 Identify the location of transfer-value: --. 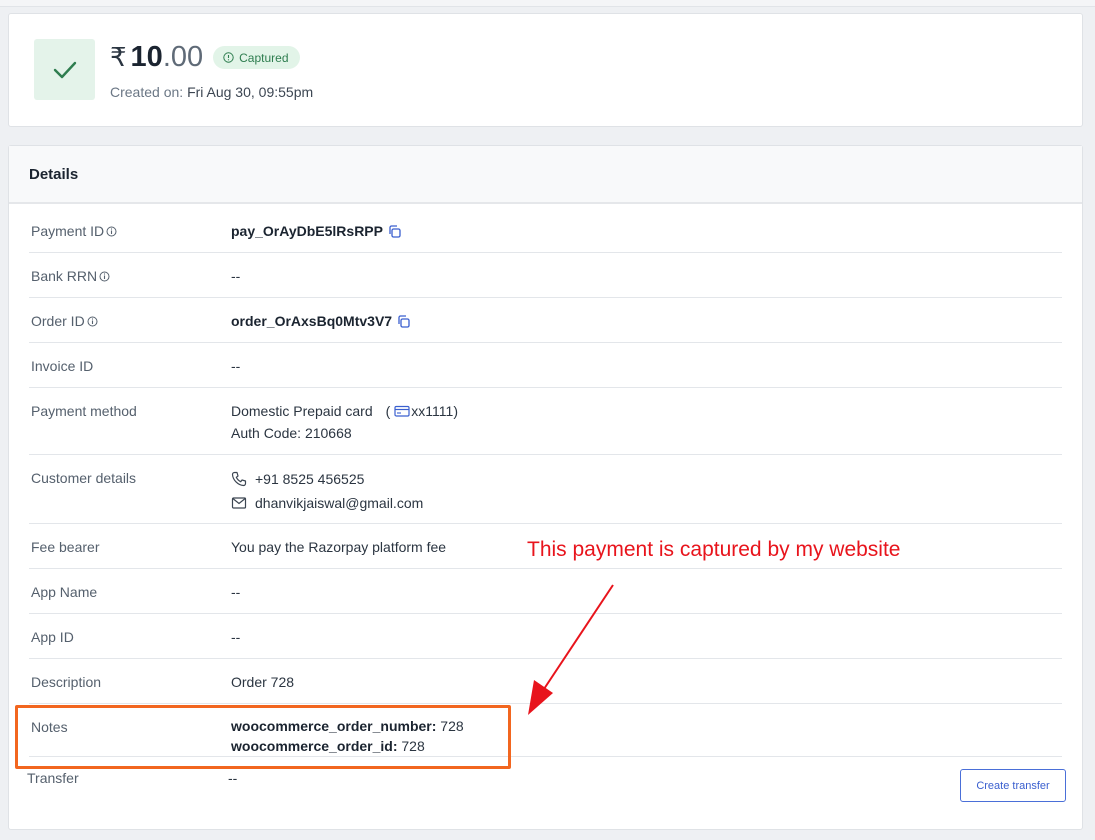
(233, 778).